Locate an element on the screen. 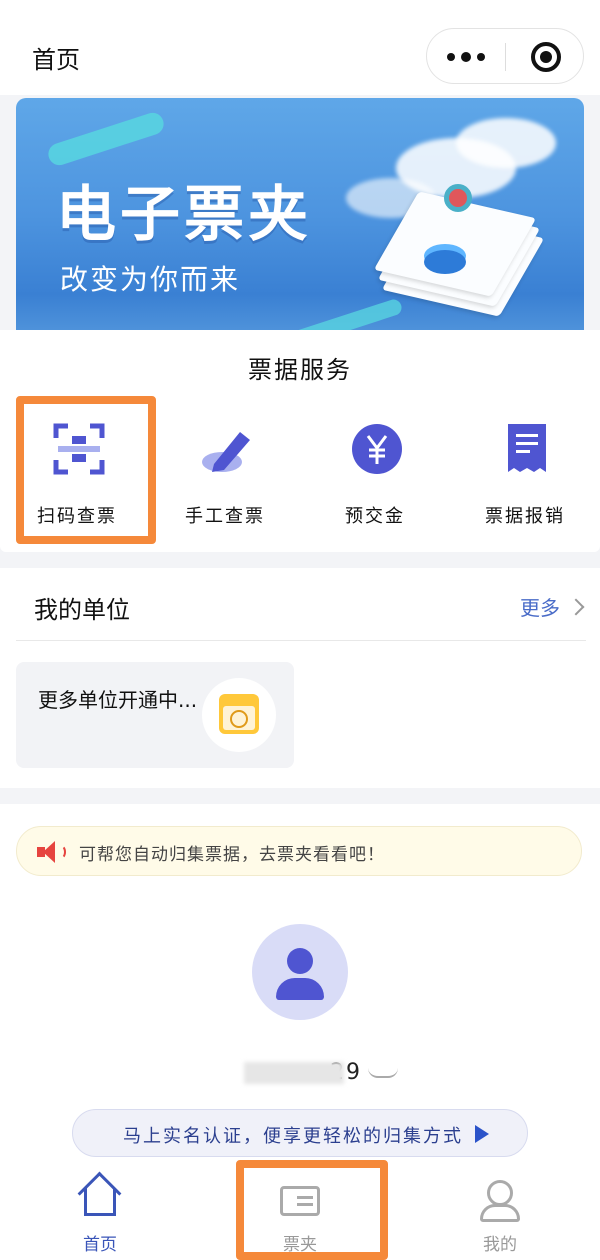  tab-me: 我的 is located at coordinates (500, 1216).